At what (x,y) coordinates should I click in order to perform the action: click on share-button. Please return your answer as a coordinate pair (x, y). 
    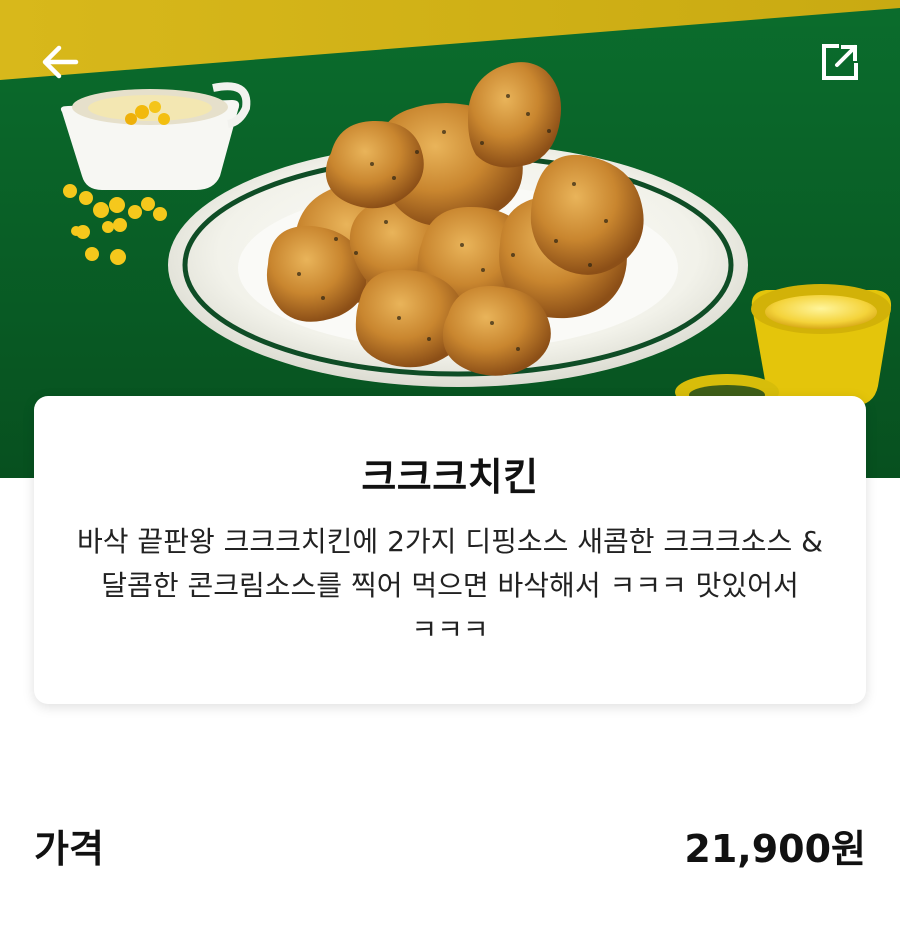
    Looking at the image, I should click on (840, 62).